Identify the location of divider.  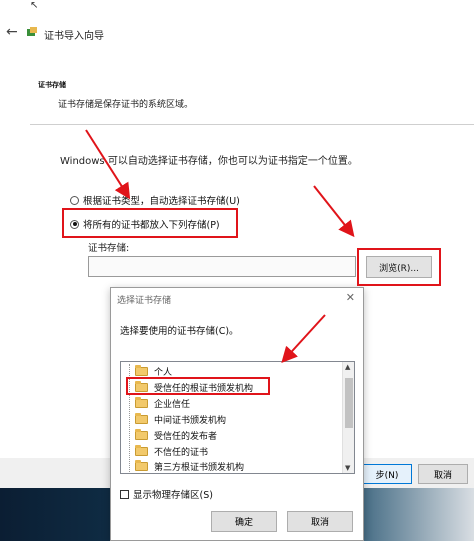
(252, 124).